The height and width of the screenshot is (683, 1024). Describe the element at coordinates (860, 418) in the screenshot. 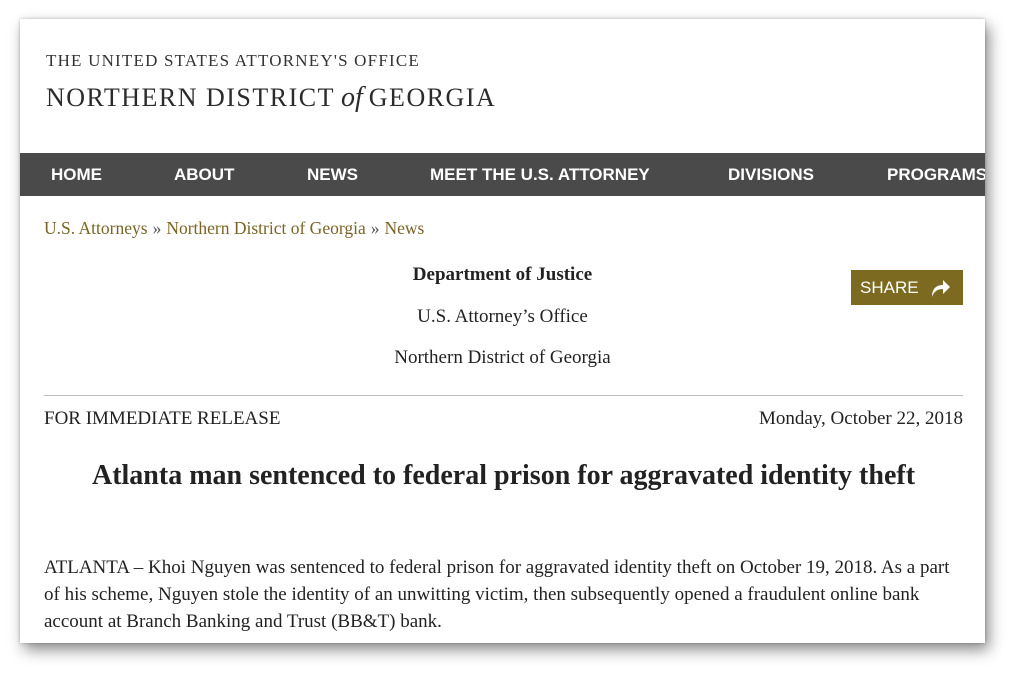

I see `release-date: Monday, October 22, 2018` at that location.